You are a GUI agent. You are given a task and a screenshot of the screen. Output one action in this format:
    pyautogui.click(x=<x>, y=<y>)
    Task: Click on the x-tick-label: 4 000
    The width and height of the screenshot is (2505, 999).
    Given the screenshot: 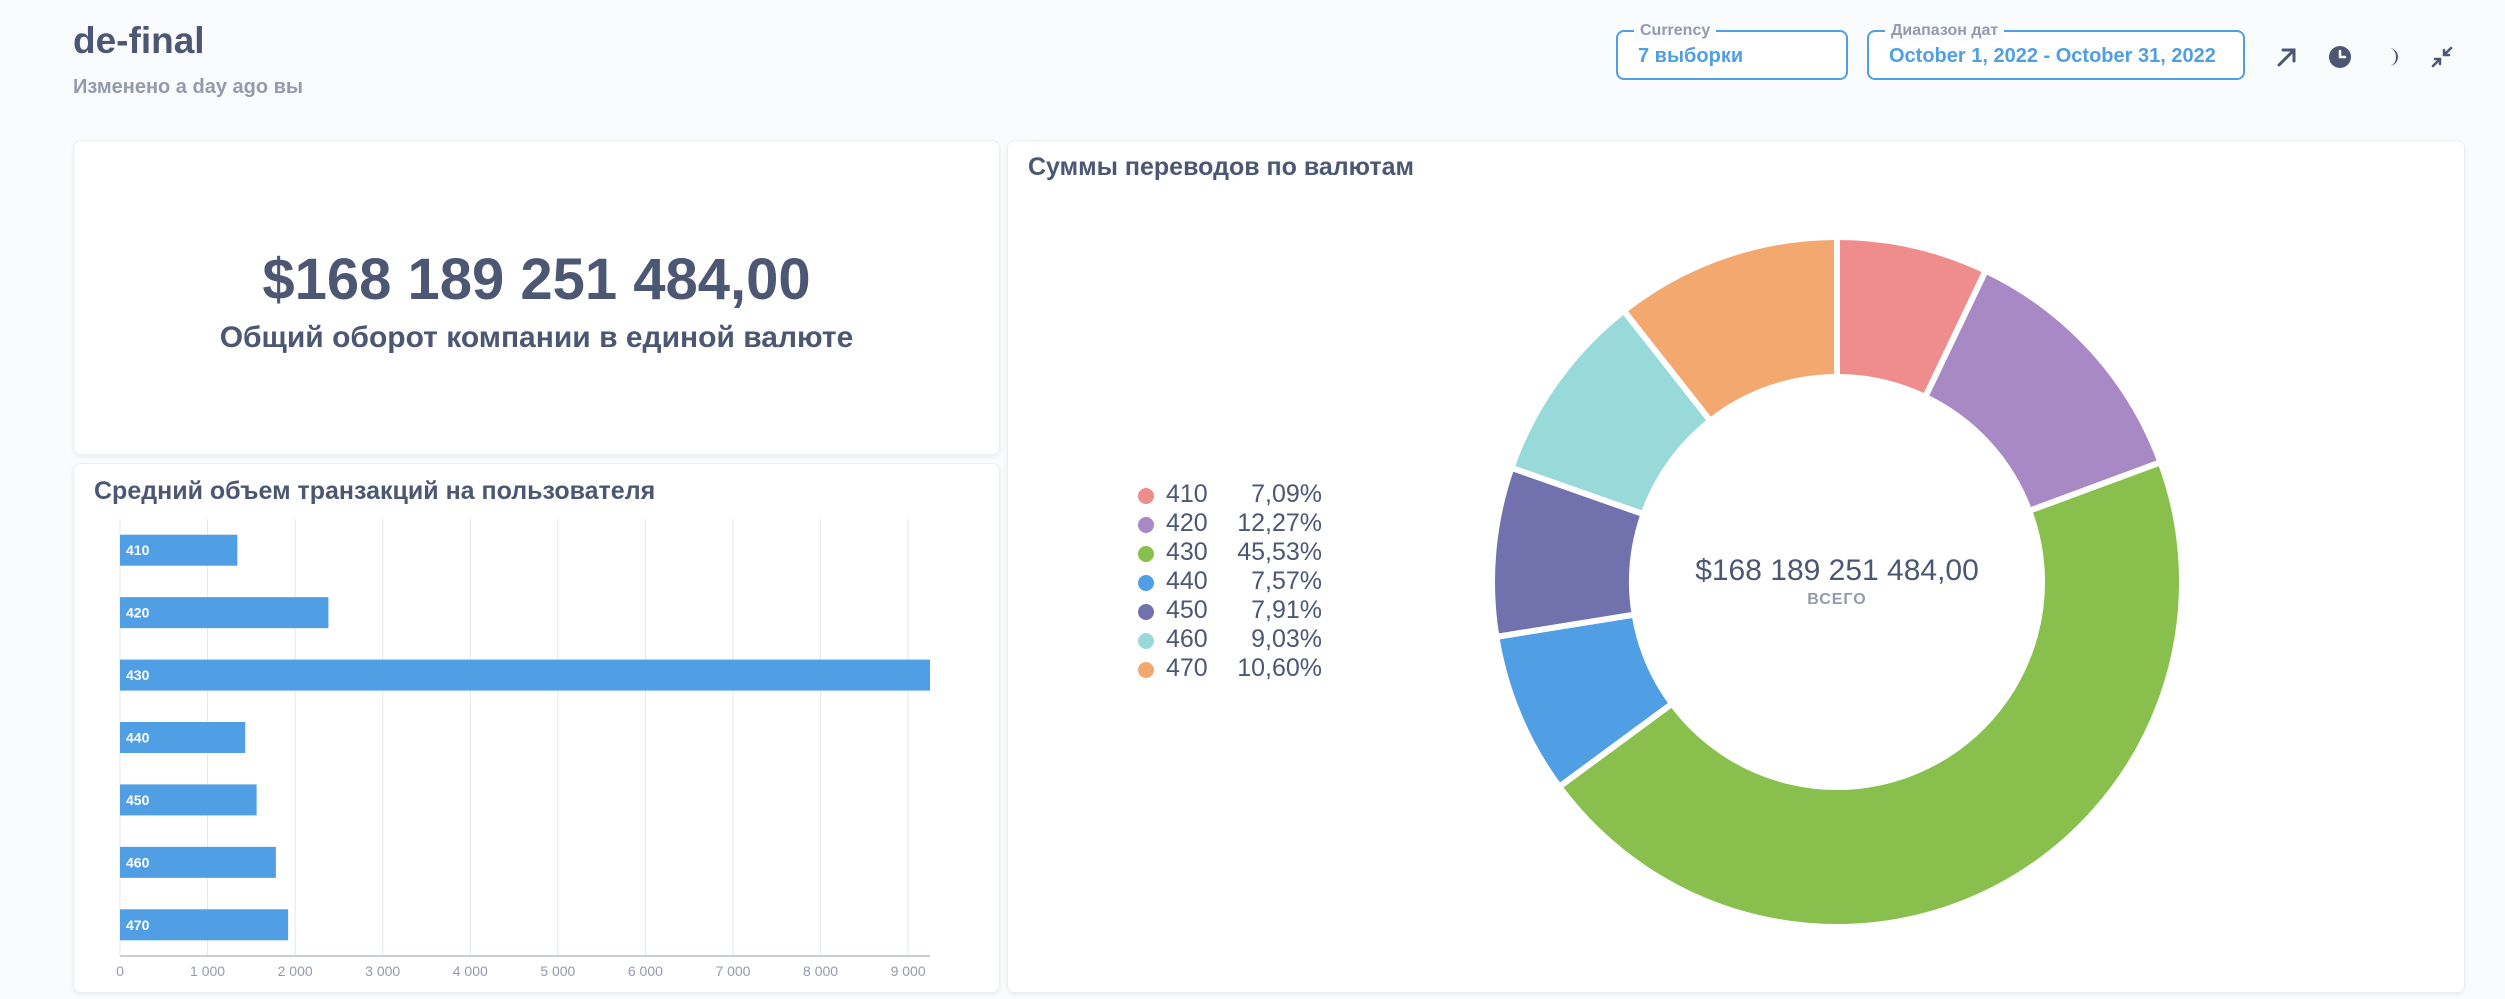 What is the action you would take?
    pyautogui.click(x=470, y=971)
    